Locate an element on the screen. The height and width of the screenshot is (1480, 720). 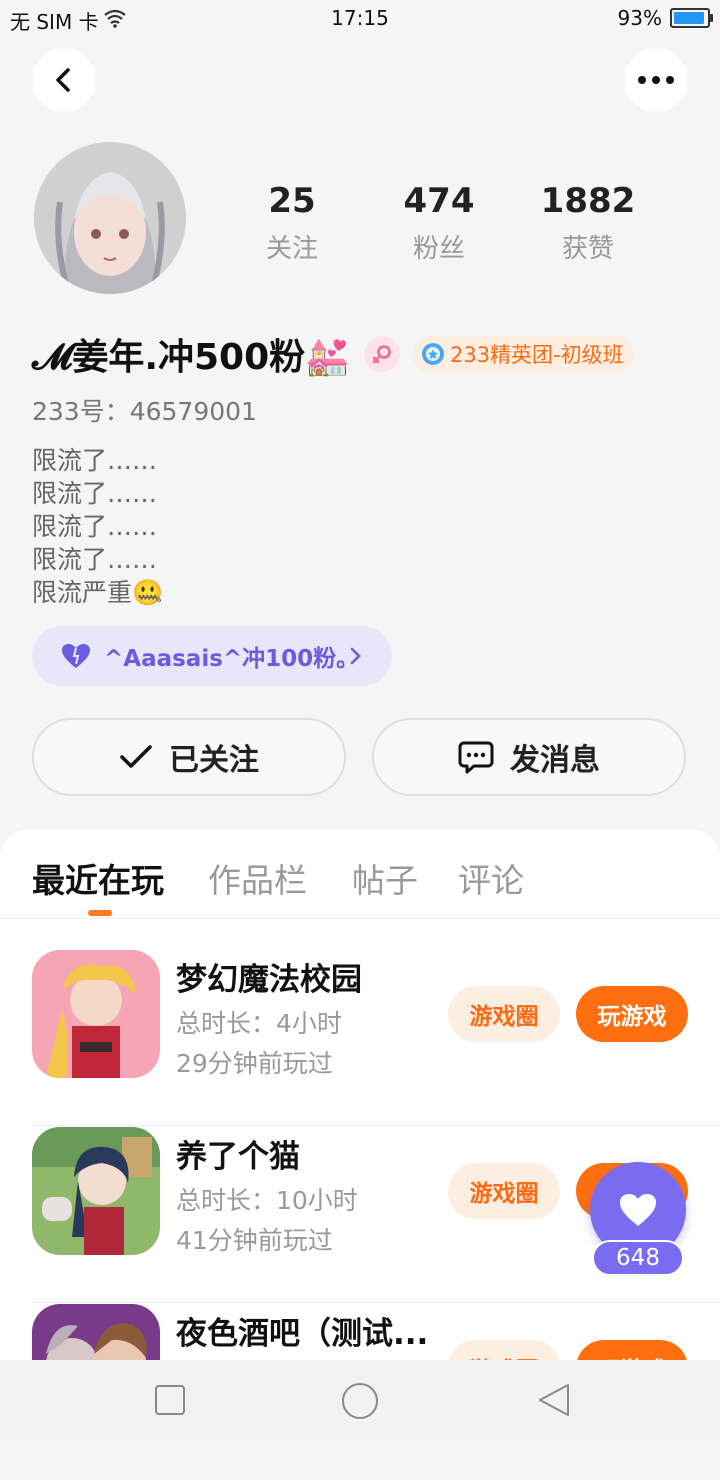
like-count: 648 is located at coordinates (638, 1258).